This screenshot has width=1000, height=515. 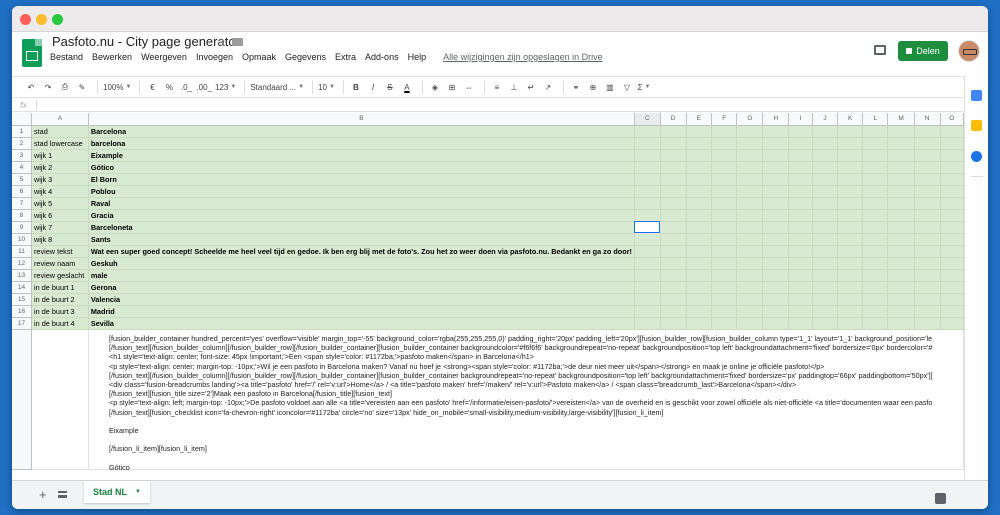 I want to click on menu-weergeven: Weergeven, so click(x=164, y=57).